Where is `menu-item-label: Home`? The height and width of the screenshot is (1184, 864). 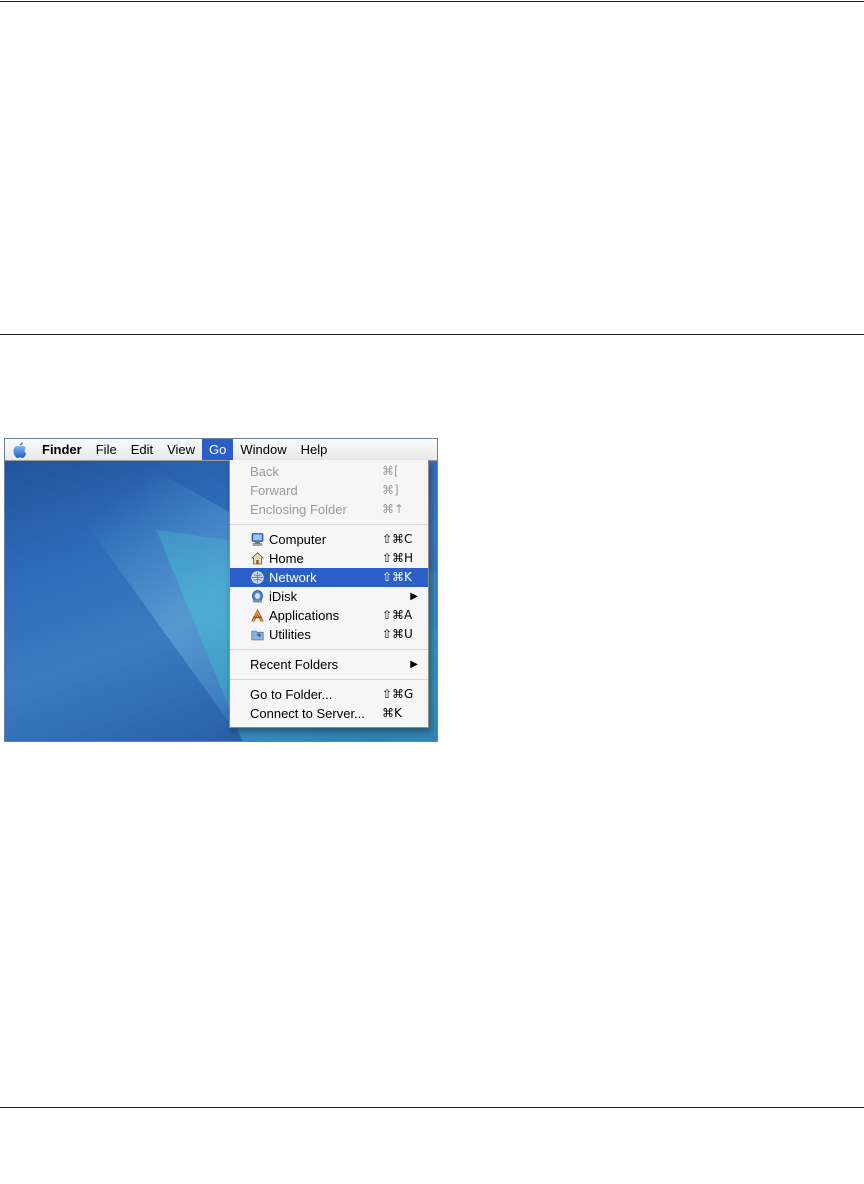 menu-item-label: Home is located at coordinates (286, 558).